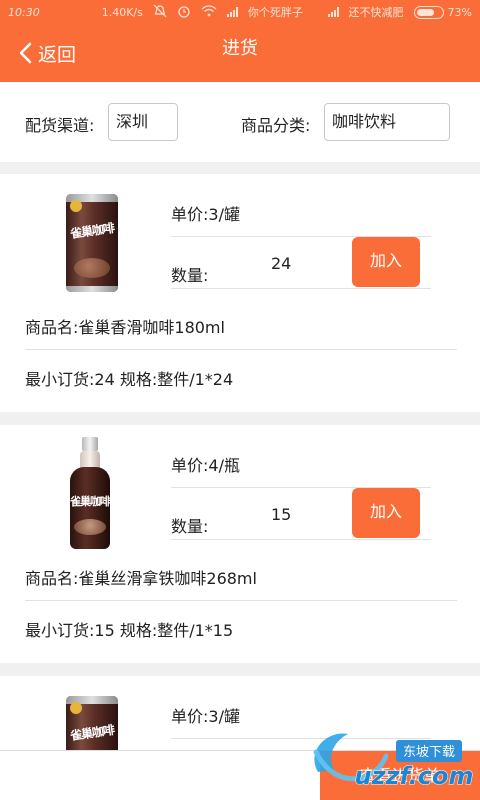 This screenshot has width=480, height=800. I want to click on channel-label: 配货渠道:, so click(60, 125).